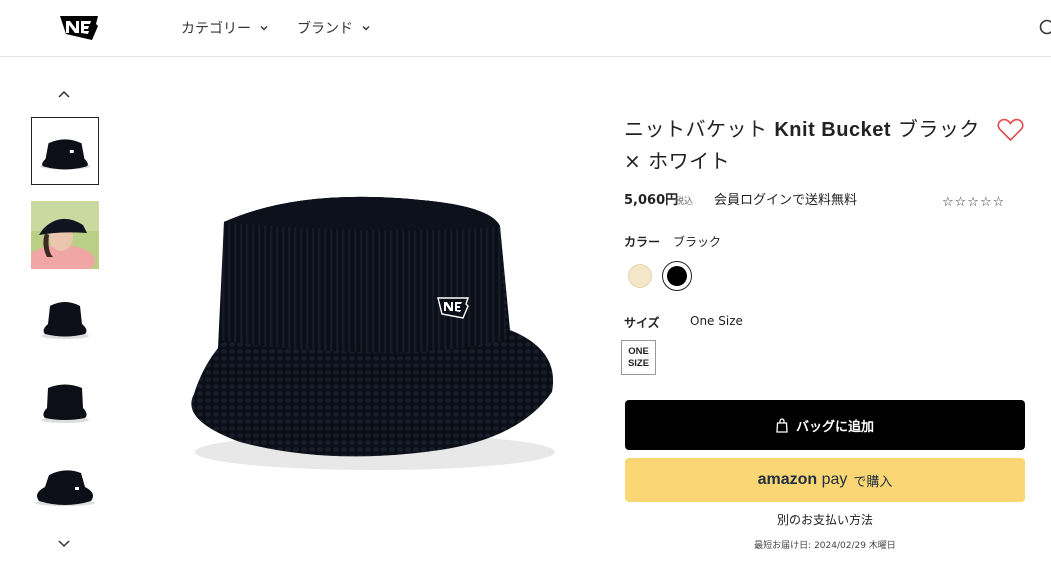 Image resolution: width=1051 pixels, height=581 pixels. I want to click on size-box-line1: ONE, so click(638, 351).